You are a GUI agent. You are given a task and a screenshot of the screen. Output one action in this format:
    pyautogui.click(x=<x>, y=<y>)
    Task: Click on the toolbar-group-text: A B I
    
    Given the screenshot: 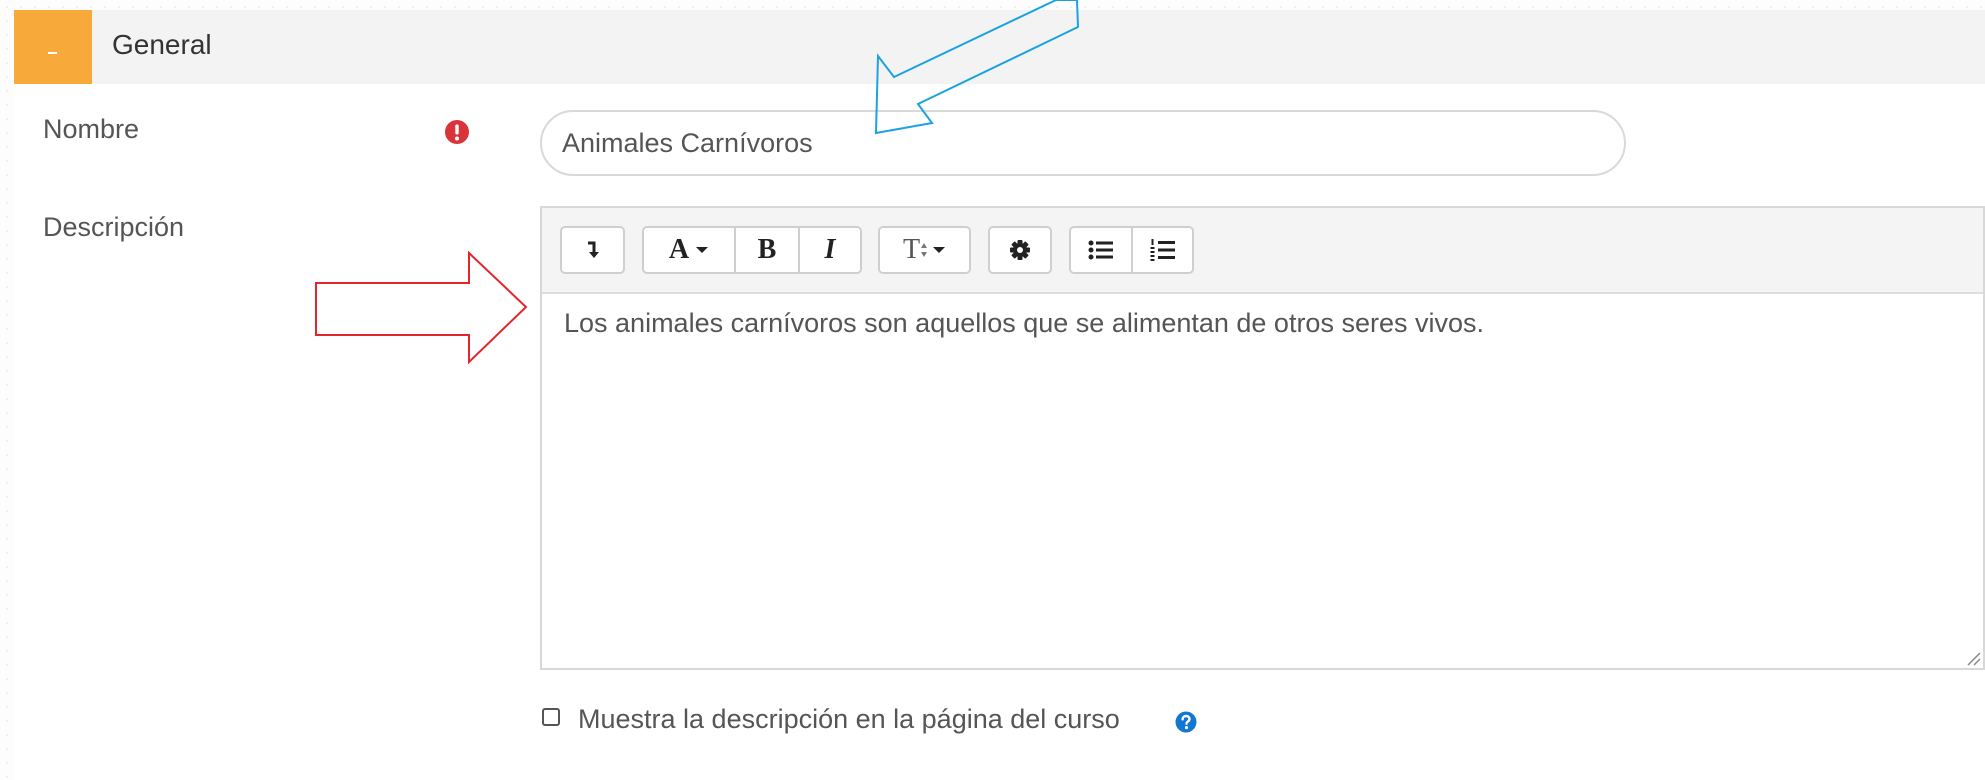 What is the action you would take?
    pyautogui.click(x=752, y=250)
    